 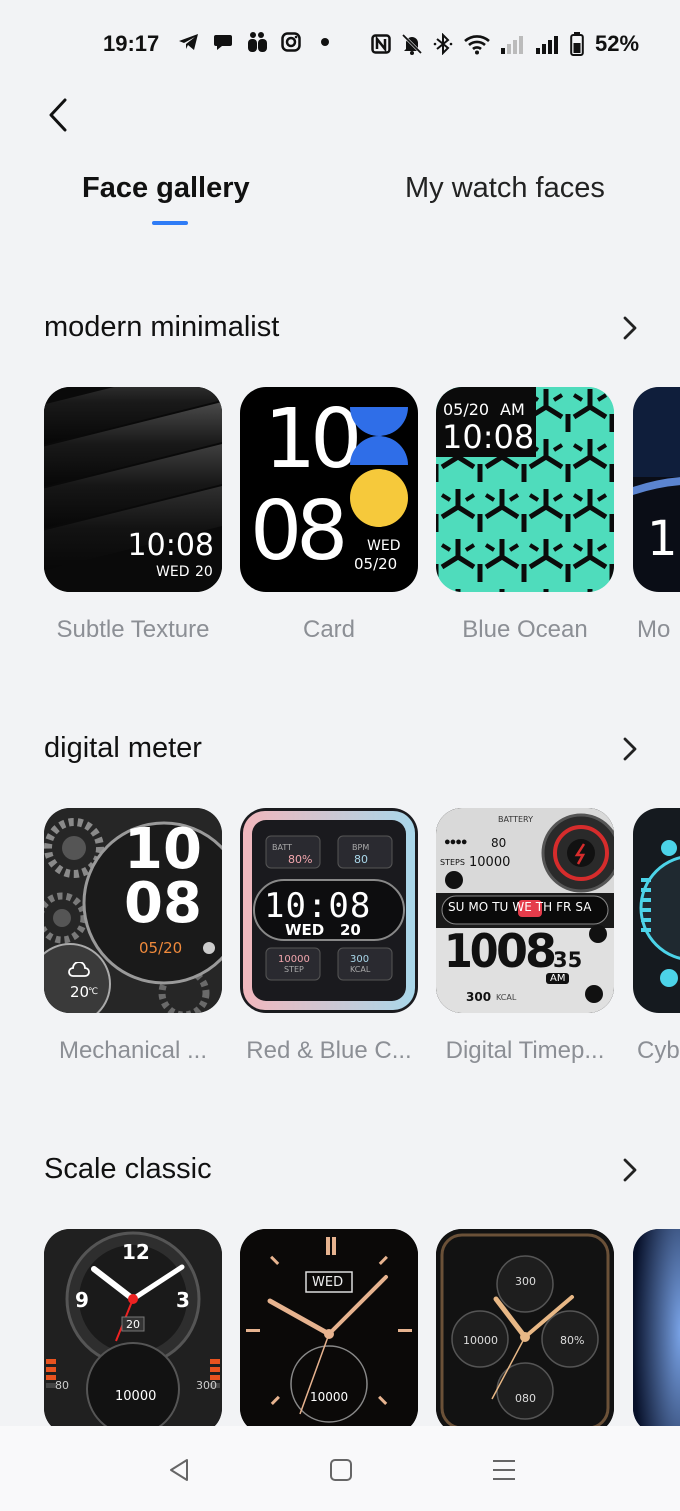 What do you see at coordinates (568, 960) in the screenshot?
I see `face-seconds: 35` at bounding box center [568, 960].